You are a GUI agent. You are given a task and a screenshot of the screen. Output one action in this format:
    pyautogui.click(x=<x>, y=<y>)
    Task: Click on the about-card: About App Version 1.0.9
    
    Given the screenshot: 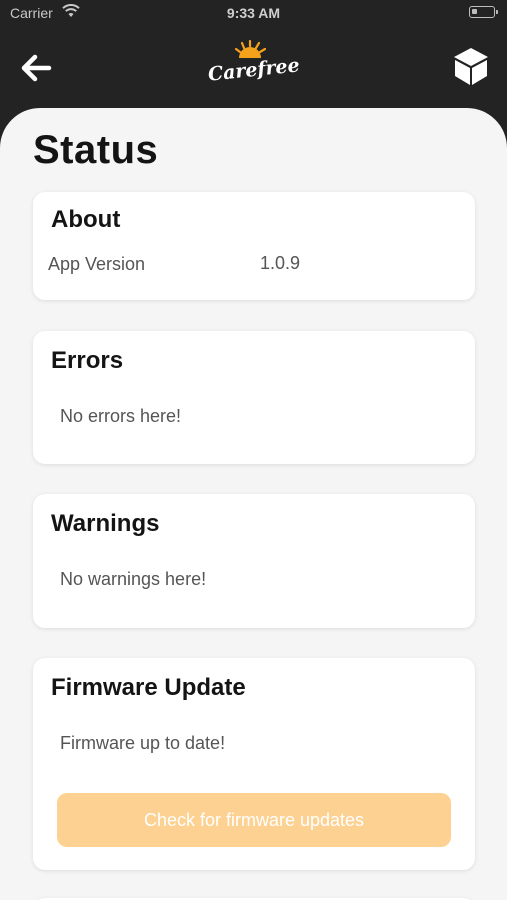 What is the action you would take?
    pyautogui.click(x=254, y=246)
    